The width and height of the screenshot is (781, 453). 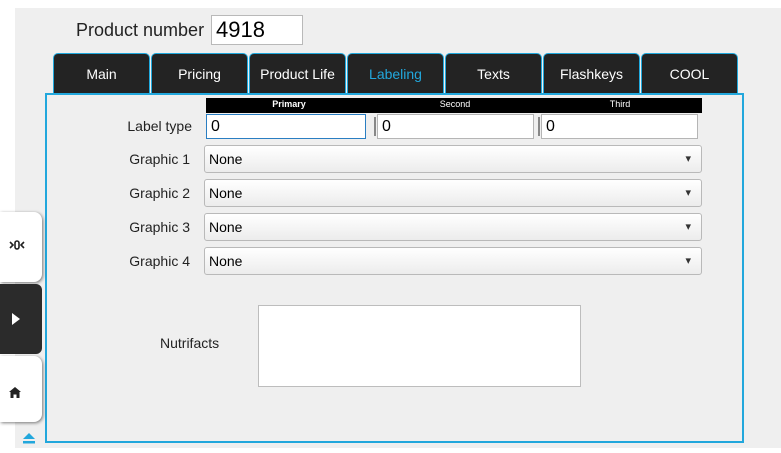 What do you see at coordinates (226, 193) in the screenshot?
I see `graphic-2-value: None` at bounding box center [226, 193].